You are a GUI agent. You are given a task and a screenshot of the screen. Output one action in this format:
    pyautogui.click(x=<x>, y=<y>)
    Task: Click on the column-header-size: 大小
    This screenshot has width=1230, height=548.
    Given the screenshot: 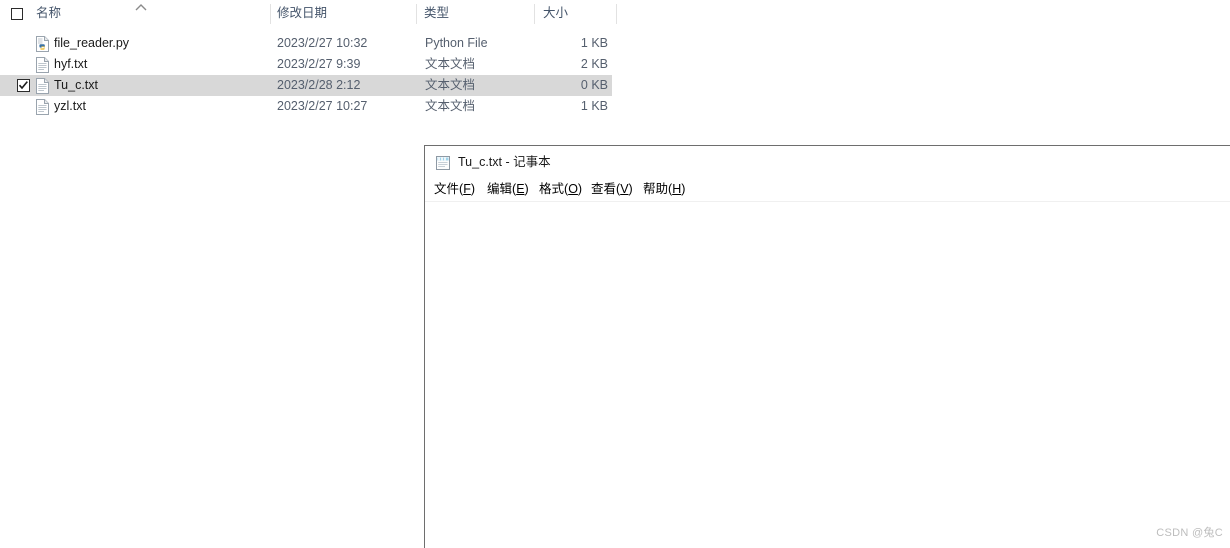 What is the action you would take?
    pyautogui.click(x=555, y=13)
    